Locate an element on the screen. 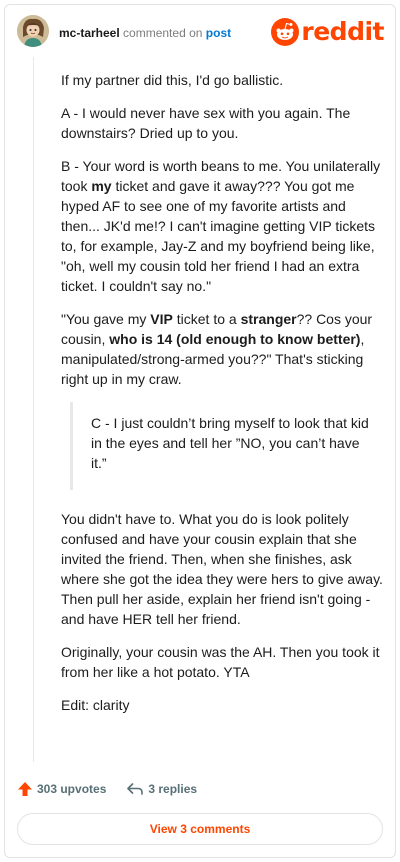  comment-paragraph: Edit: clarity is located at coordinates (95, 705).